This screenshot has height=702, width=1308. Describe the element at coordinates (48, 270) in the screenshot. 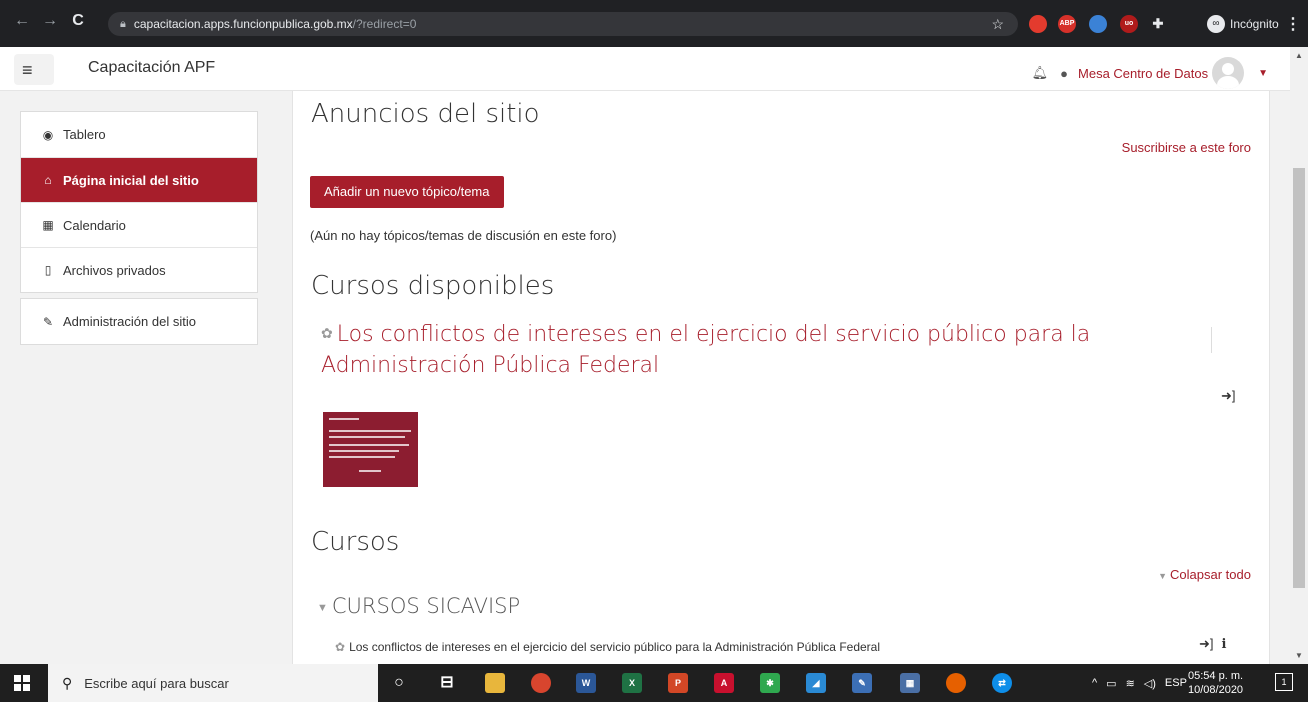

I see `file-icon: ▯` at that location.